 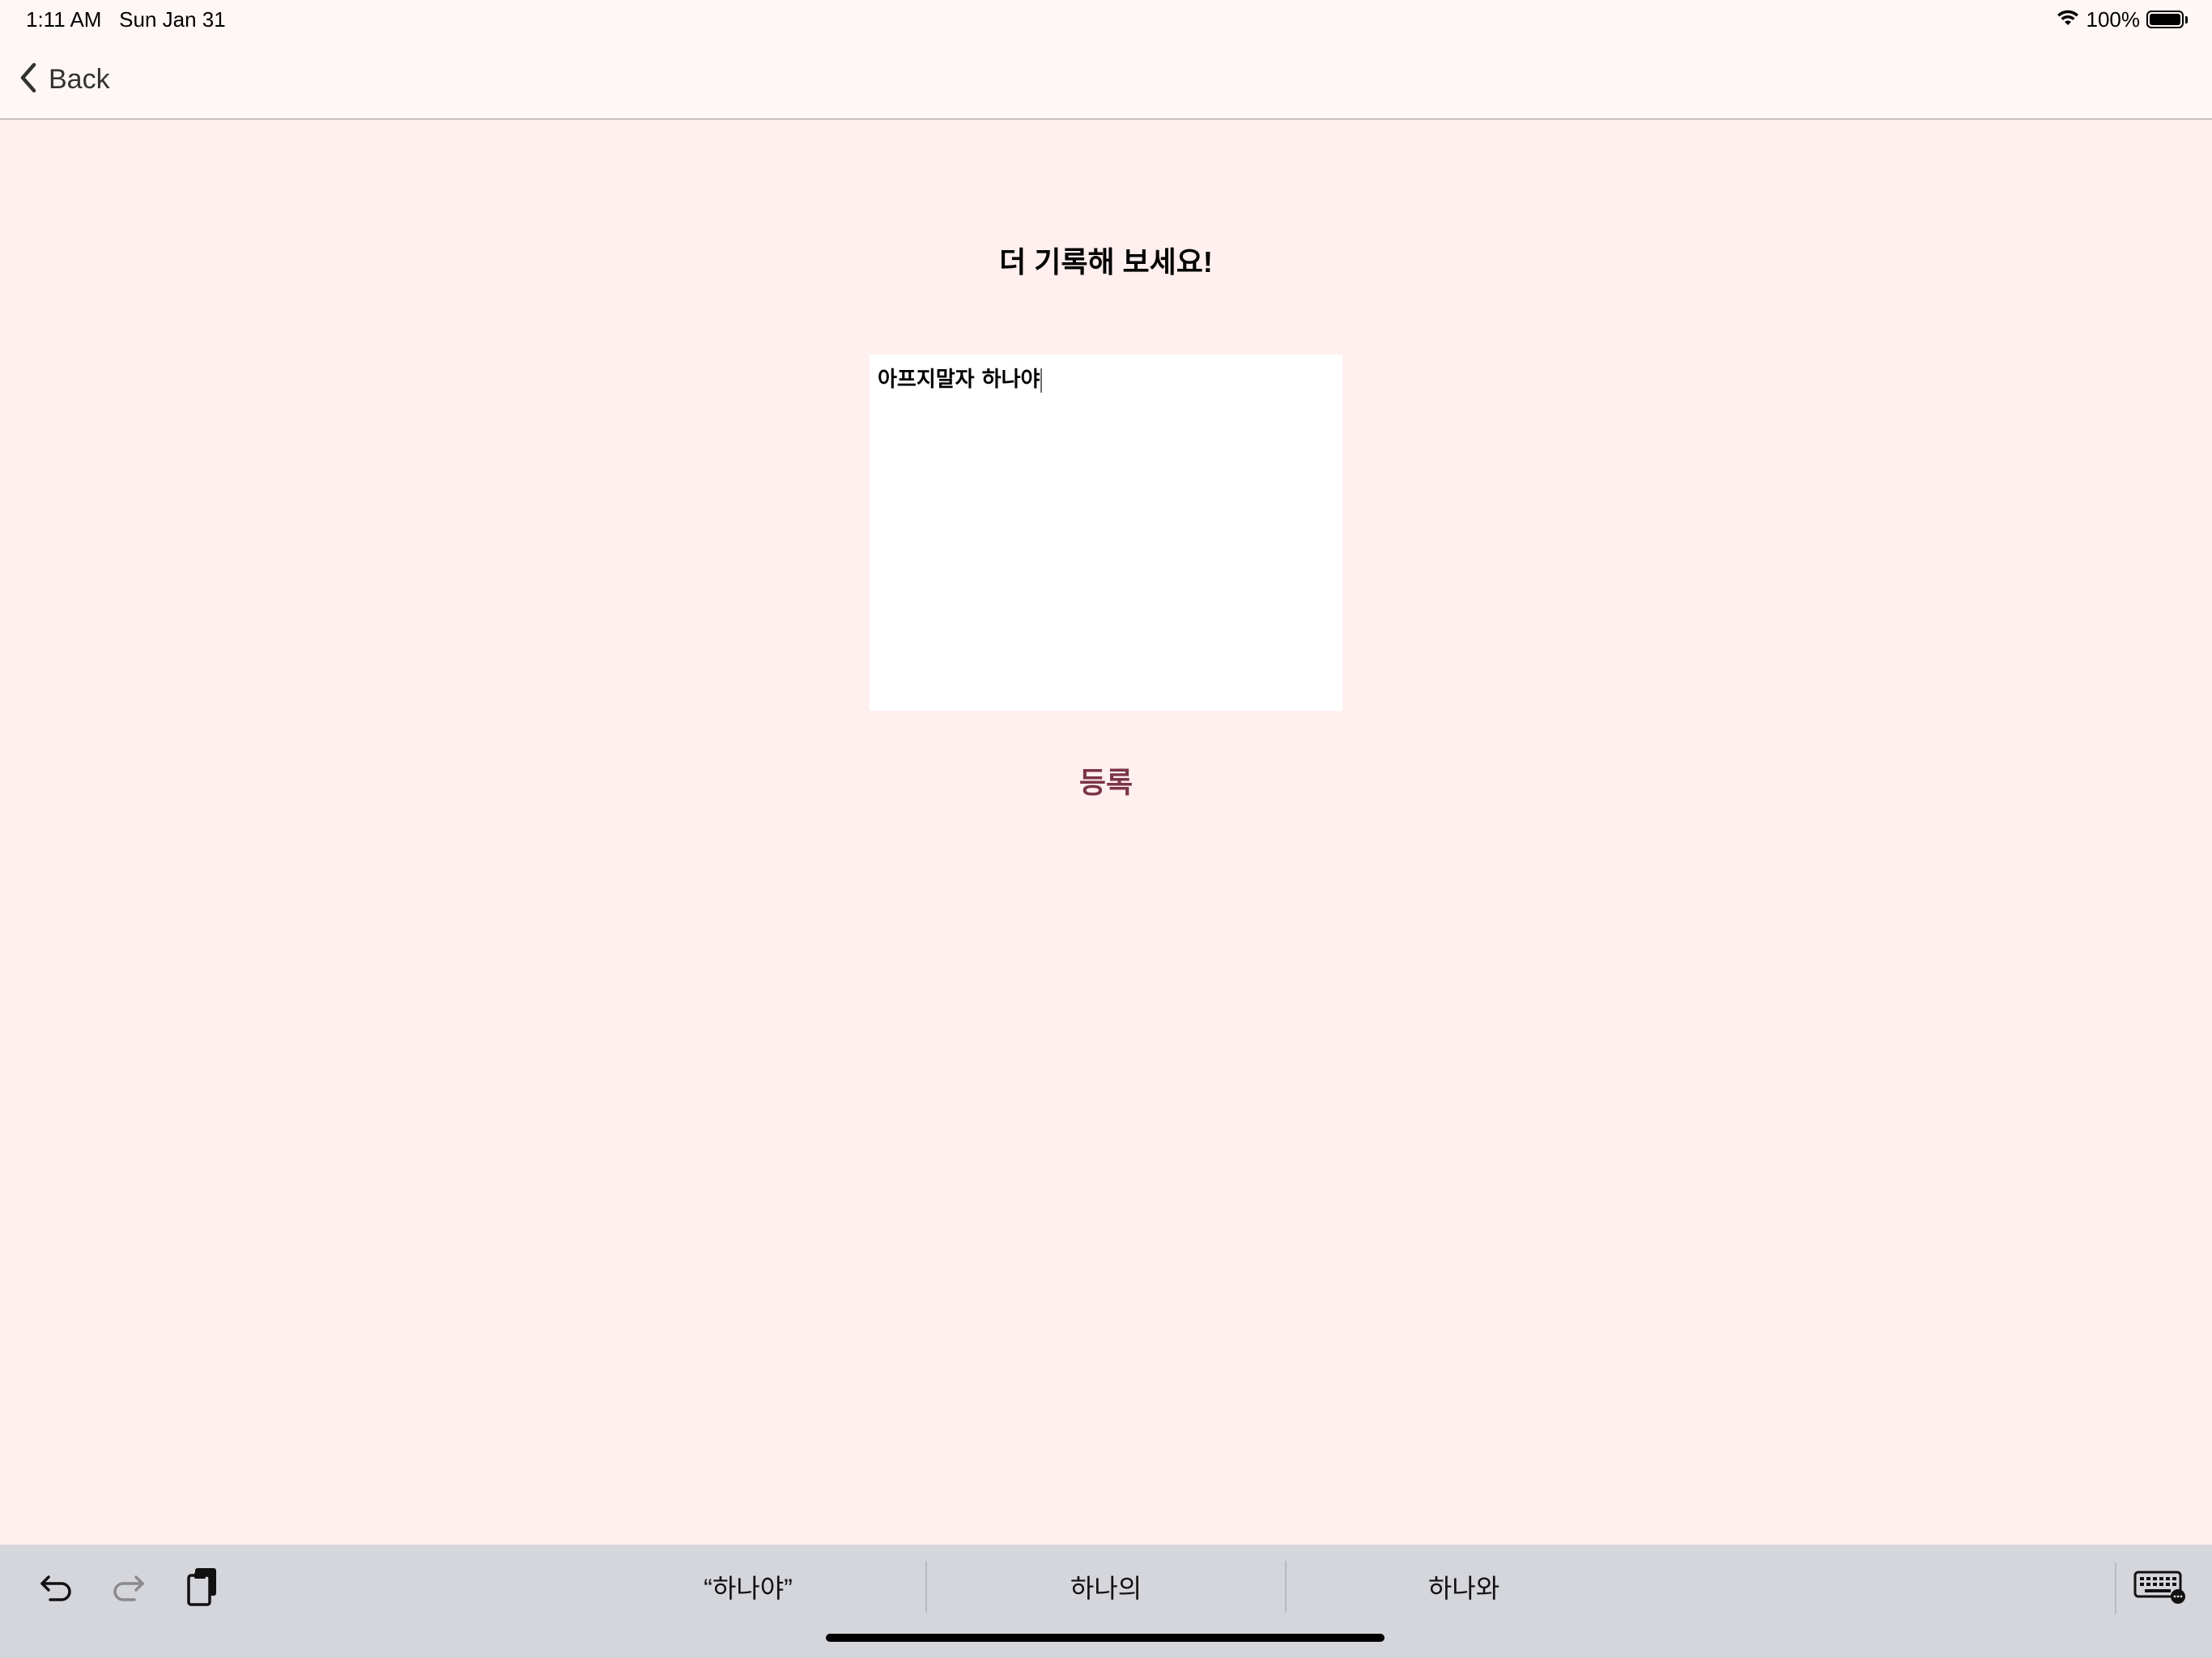 I want to click on status-bar-datetime: 1:11 AM Sun Jan 31, so click(x=126, y=19).